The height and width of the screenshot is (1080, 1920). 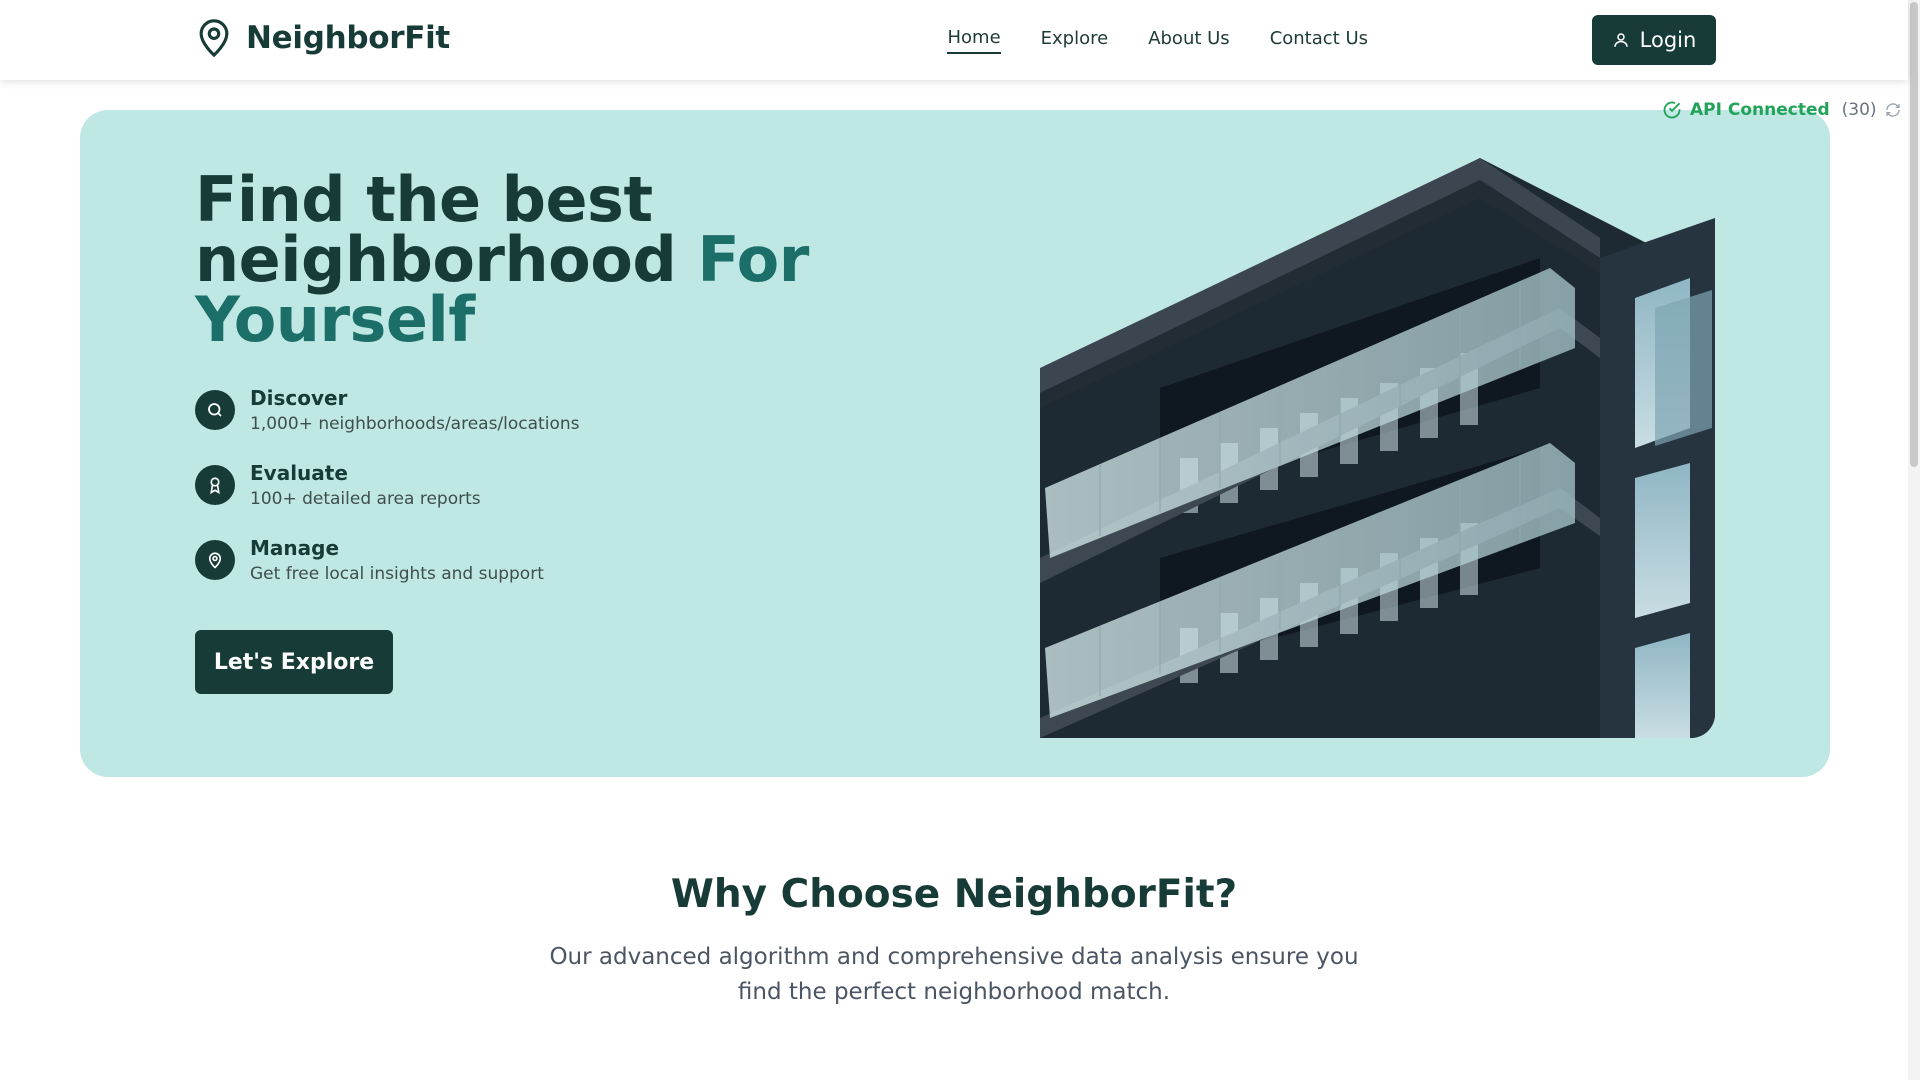 I want to click on award-icon, so click(x=215, y=485).